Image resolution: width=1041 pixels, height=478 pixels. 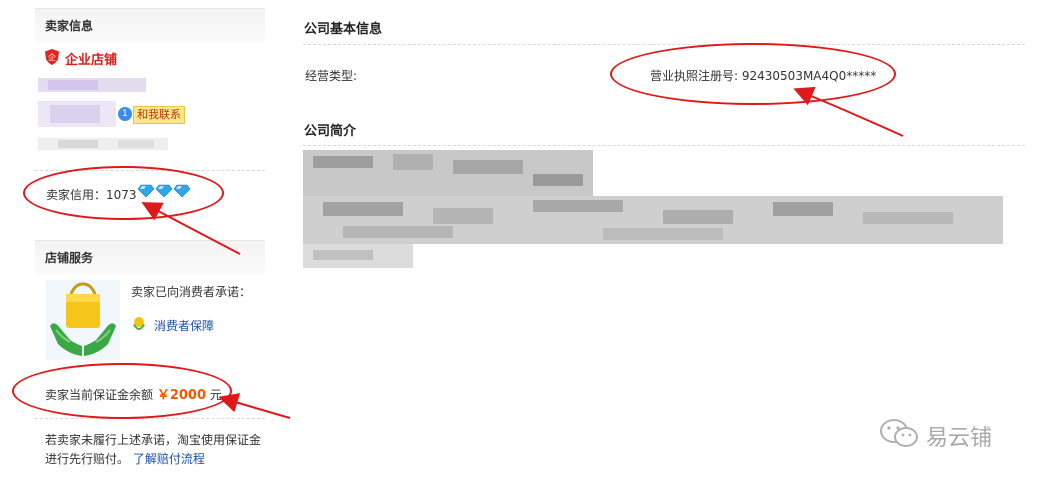 I want to click on arrow-to-credit, so click(x=191, y=228).